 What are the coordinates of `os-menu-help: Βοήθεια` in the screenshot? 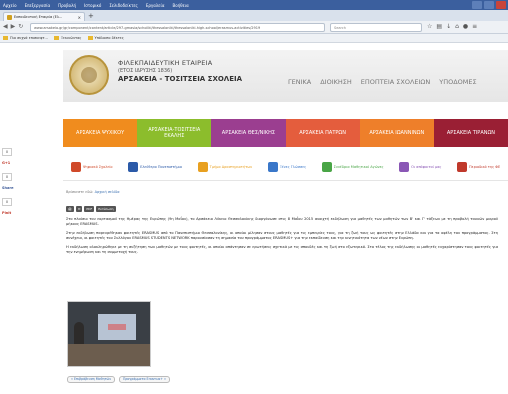 It's located at (180, 5).